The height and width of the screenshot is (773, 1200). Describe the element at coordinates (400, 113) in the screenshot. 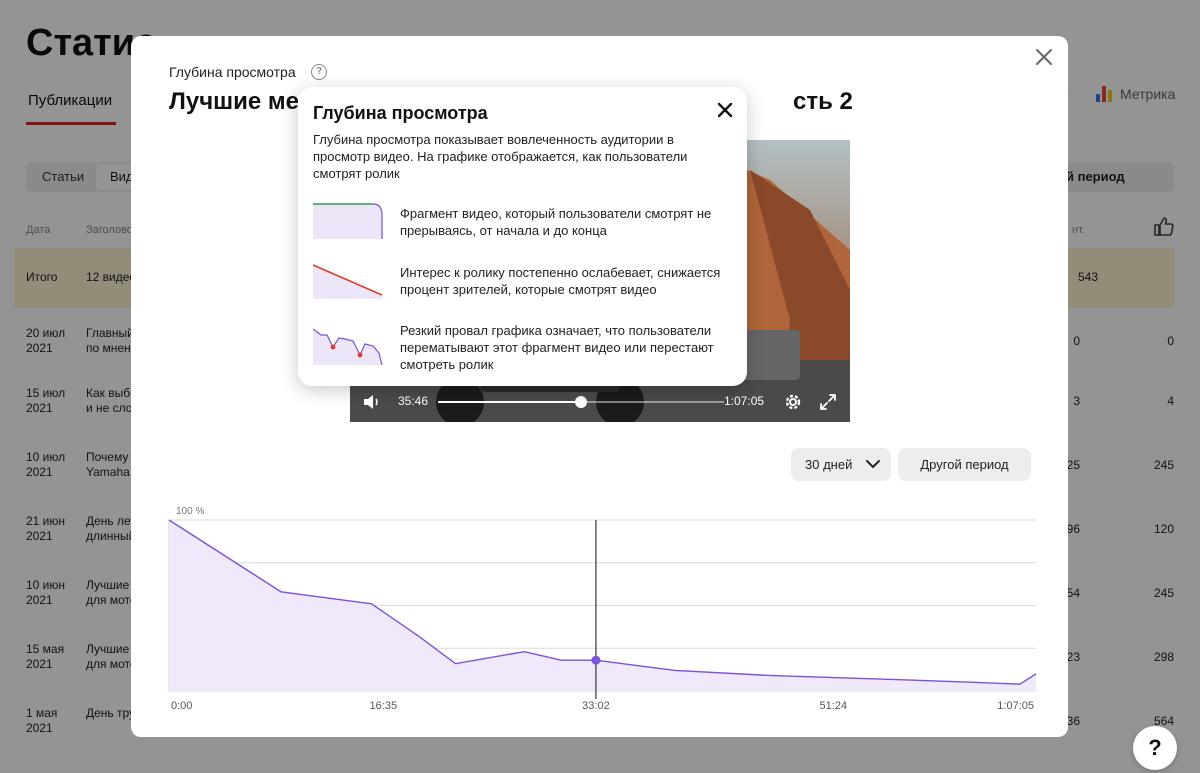

I see `tooltip-title: Глубина просмотра` at that location.